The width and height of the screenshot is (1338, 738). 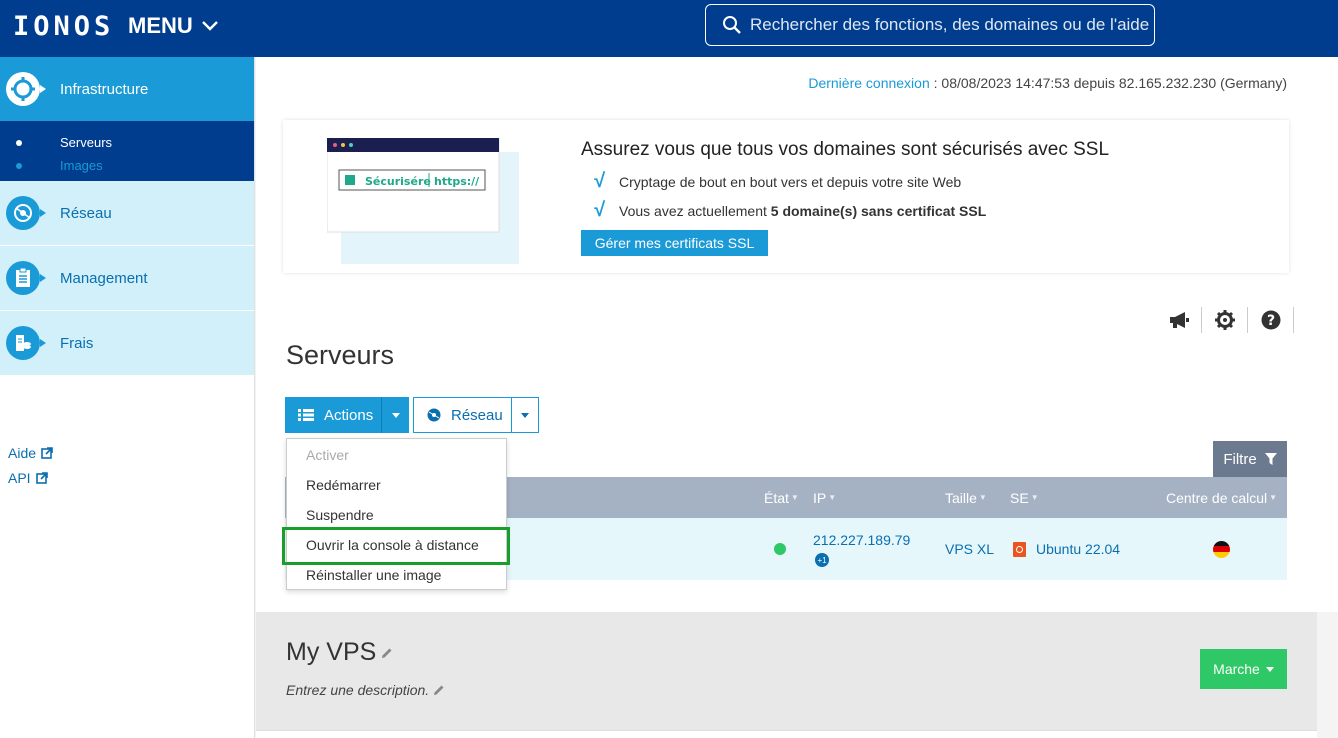 What do you see at coordinates (81, 165) in the screenshot?
I see `sidebar-subitem-label: Images` at bounding box center [81, 165].